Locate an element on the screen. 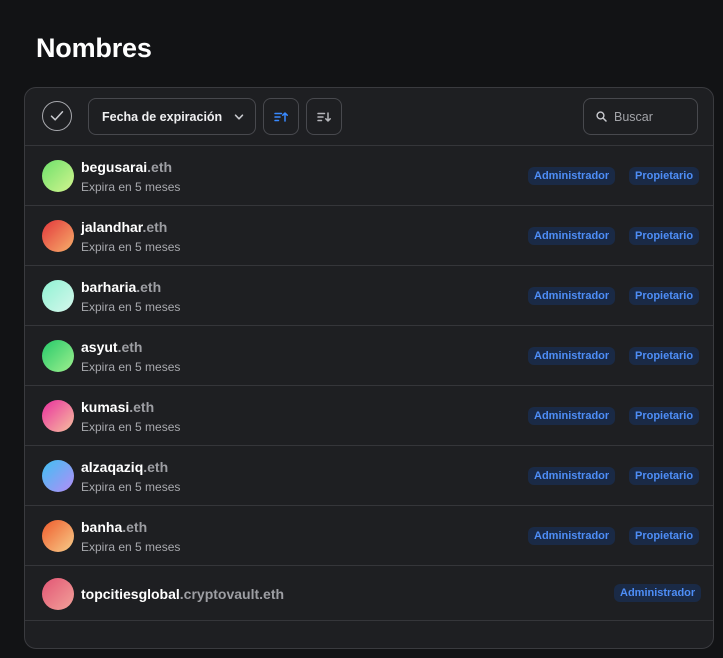 The width and height of the screenshot is (723, 658). chevron-down-icon is located at coordinates (239, 117).